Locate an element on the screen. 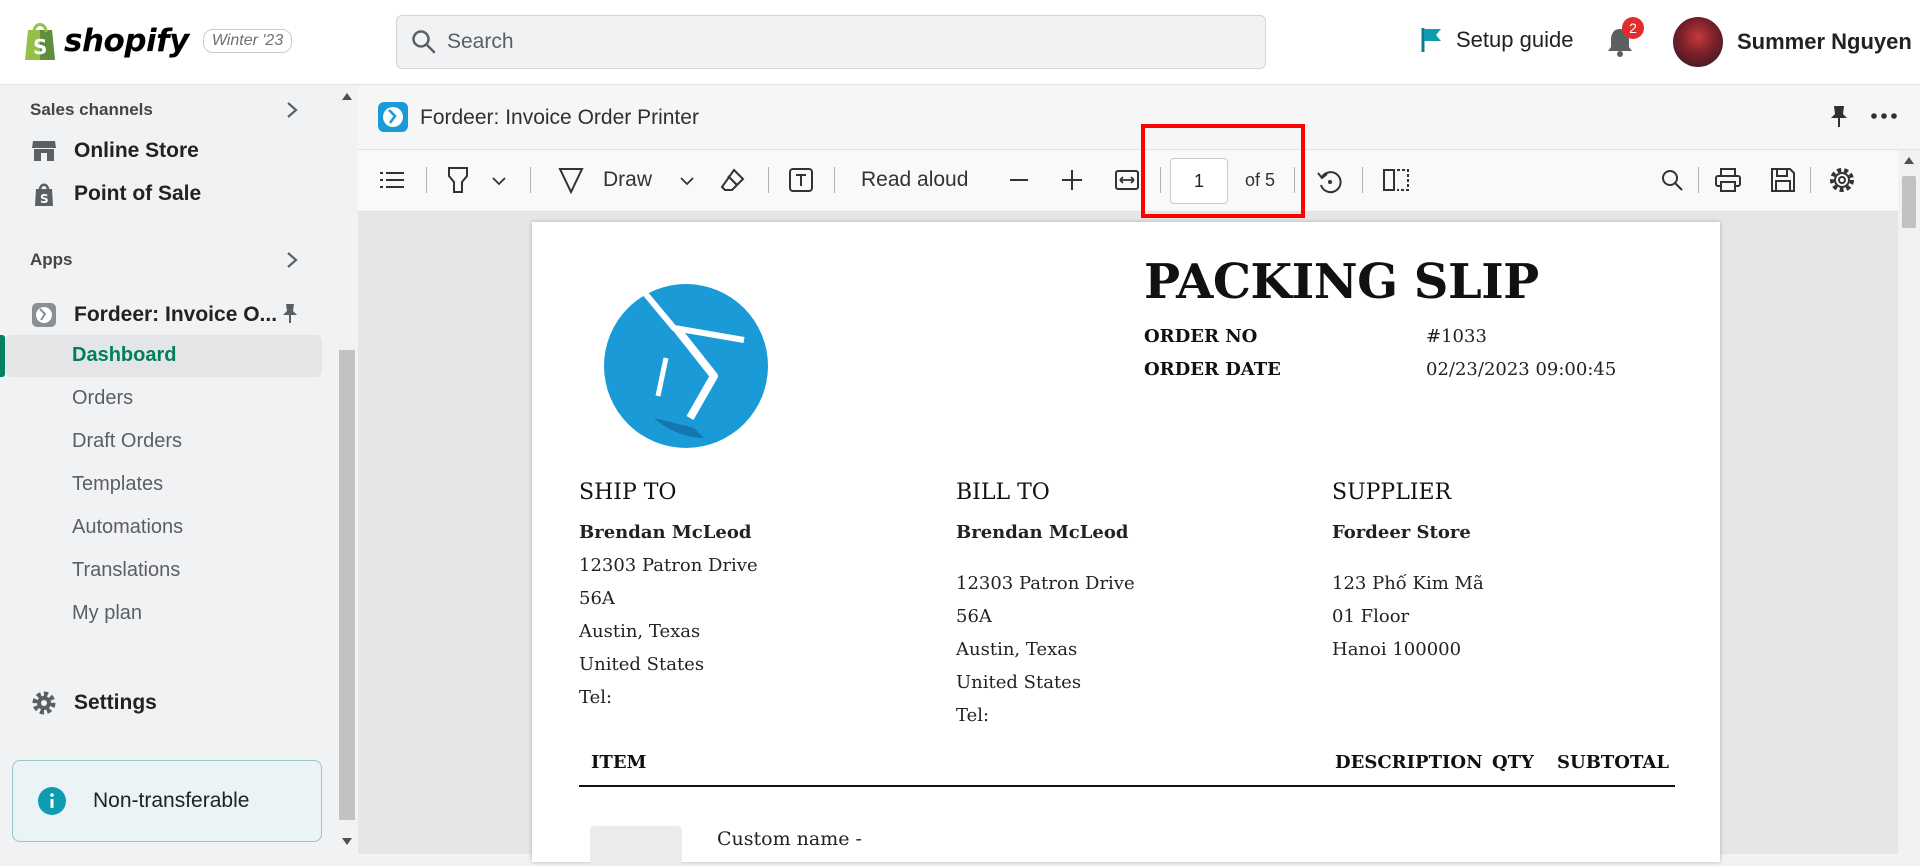 This screenshot has height=866, width=1920. pos-bag-icon: S is located at coordinates (44, 194).